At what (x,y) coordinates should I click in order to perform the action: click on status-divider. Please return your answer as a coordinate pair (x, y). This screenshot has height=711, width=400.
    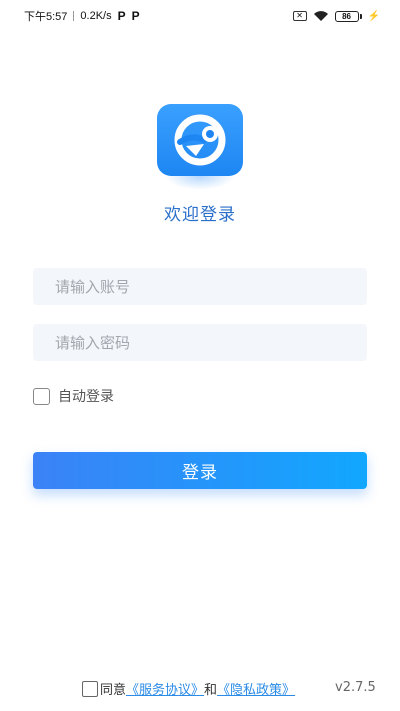
    Looking at the image, I should click on (74, 16).